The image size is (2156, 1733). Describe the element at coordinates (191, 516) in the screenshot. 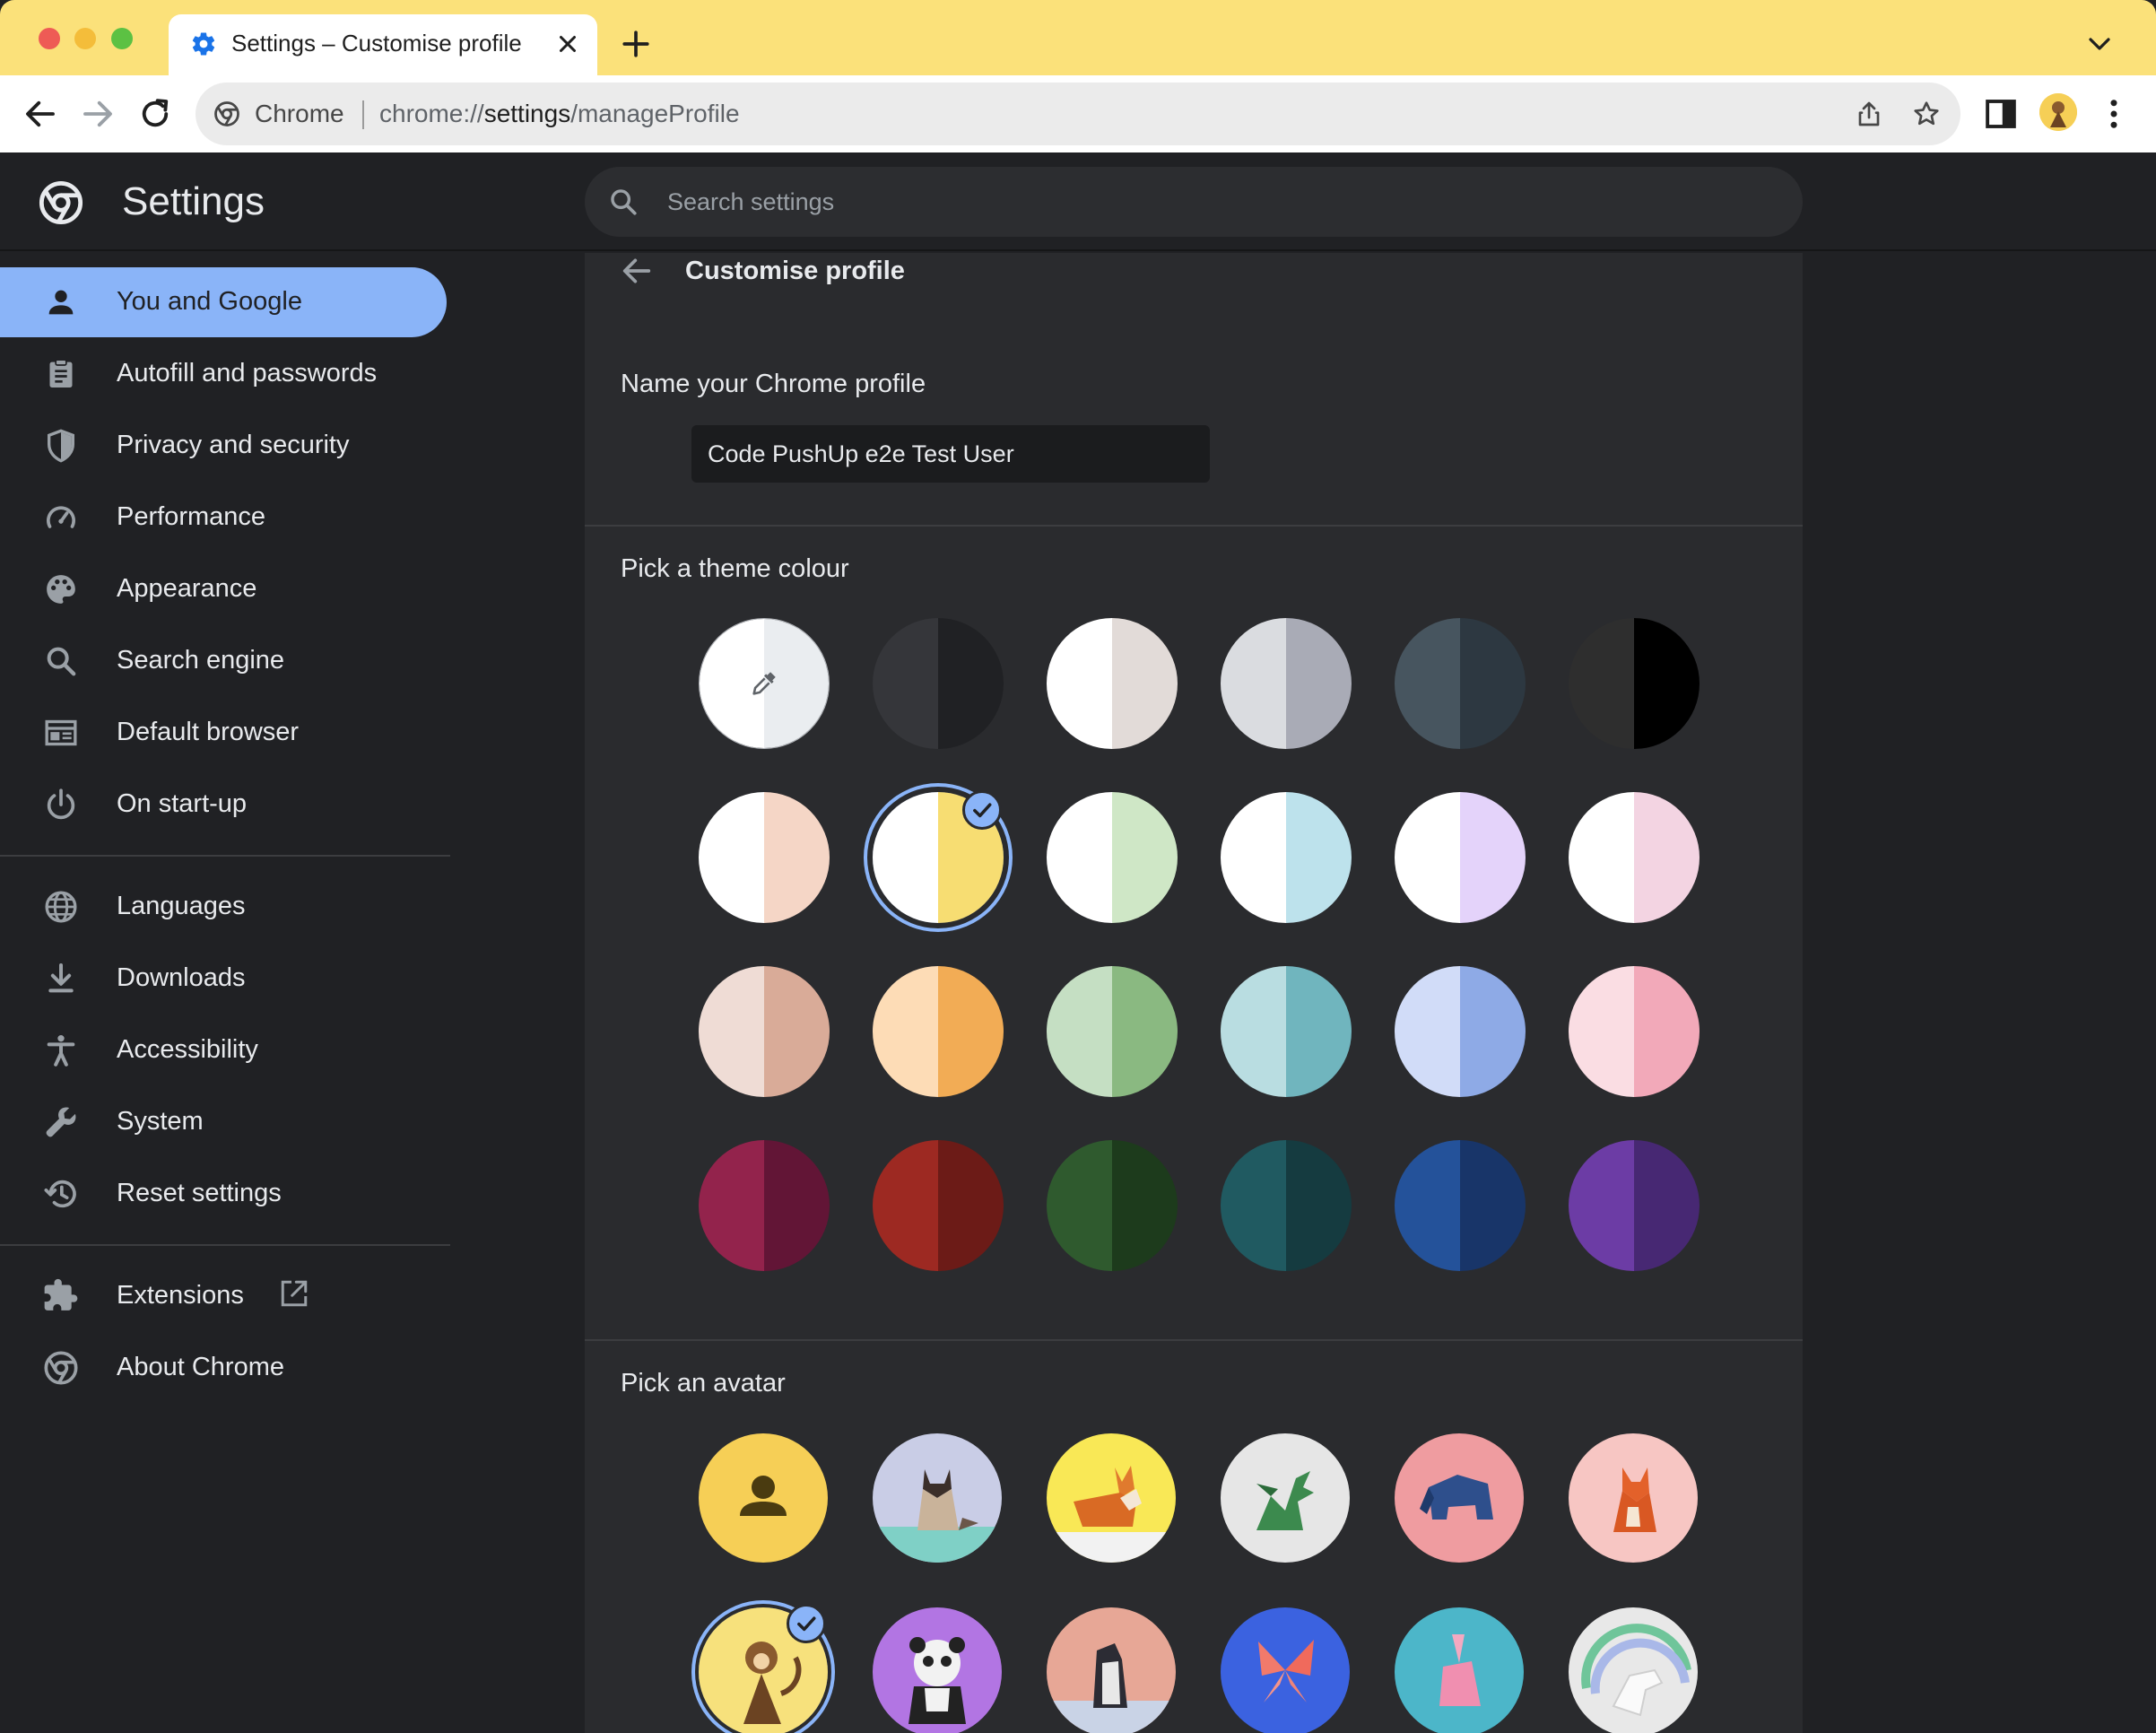

I see `sidebar-item-label: Performance` at that location.